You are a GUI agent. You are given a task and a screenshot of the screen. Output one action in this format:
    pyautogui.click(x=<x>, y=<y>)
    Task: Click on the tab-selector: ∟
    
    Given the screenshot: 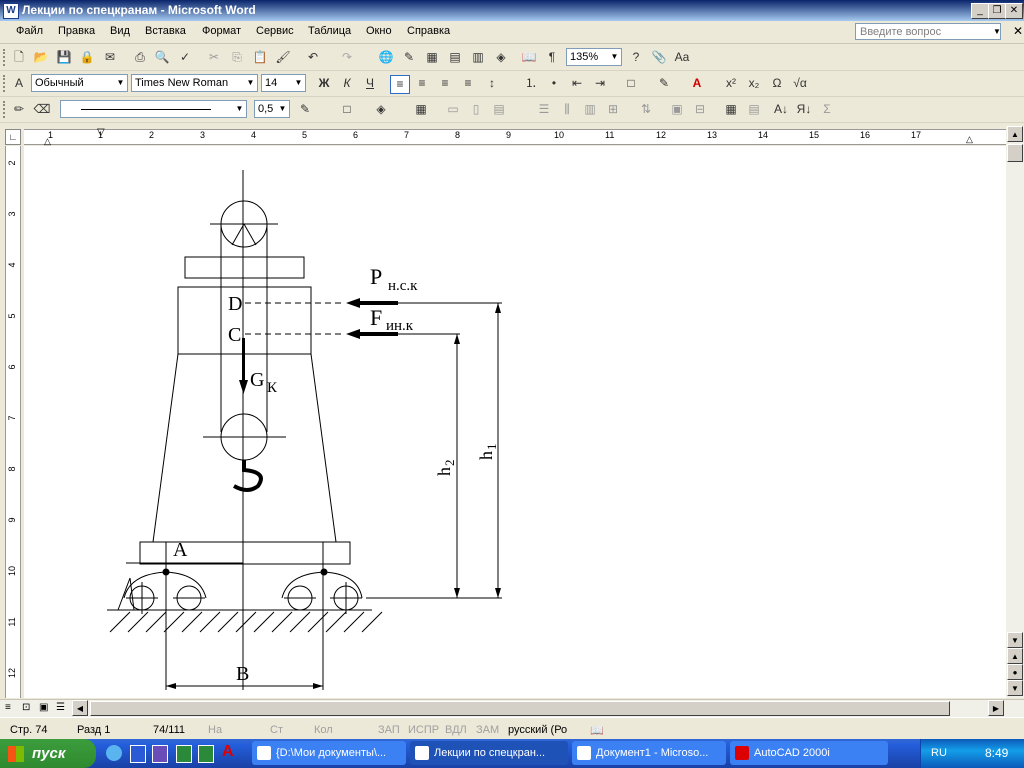 What is the action you would take?
    pyautogui.click(x=13, y=137)
    